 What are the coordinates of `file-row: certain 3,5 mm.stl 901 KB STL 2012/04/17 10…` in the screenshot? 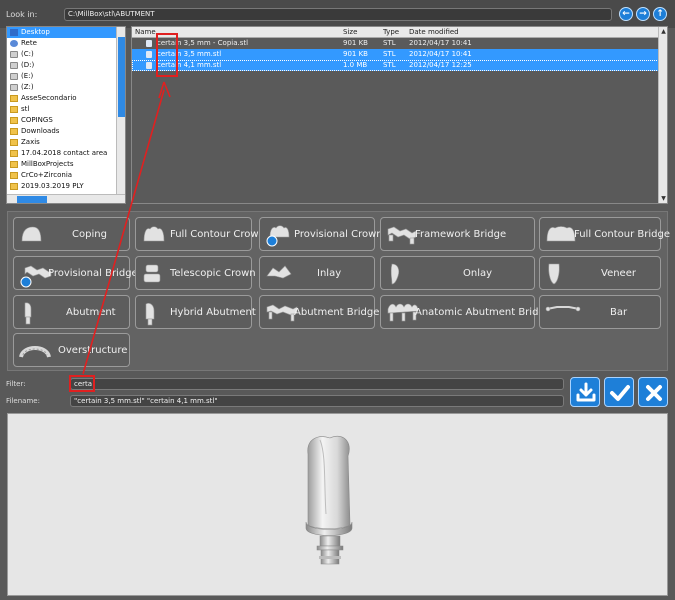 It's located at (399, 54).